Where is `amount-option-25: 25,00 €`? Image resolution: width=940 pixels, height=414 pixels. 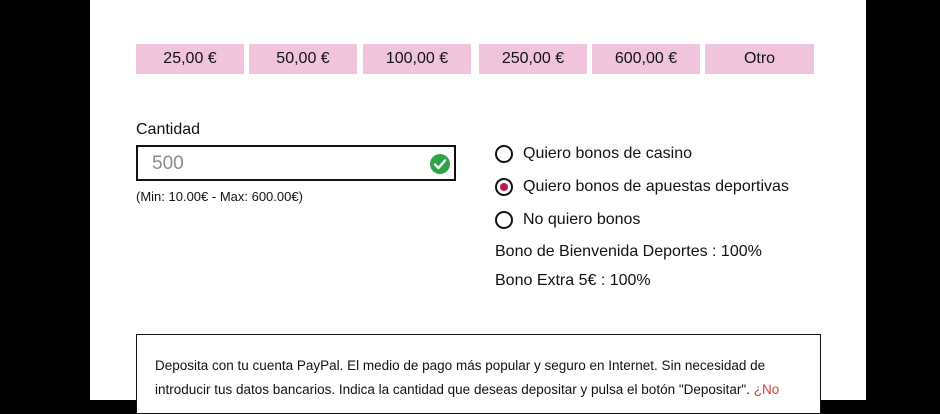
amount-option-25: 25,00 € is located at coordinates (190, 59).